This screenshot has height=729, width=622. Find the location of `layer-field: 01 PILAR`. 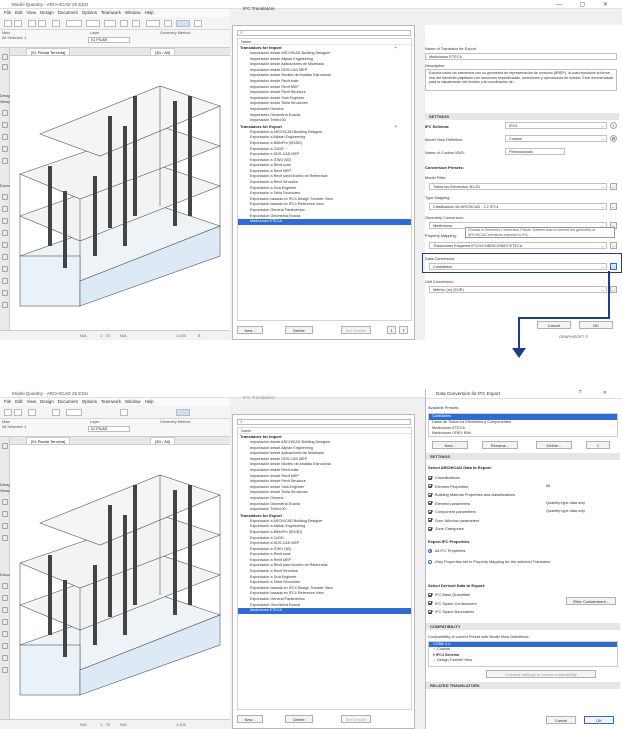

layer-field: 01 PILAR is located at coordinates (109, 429).